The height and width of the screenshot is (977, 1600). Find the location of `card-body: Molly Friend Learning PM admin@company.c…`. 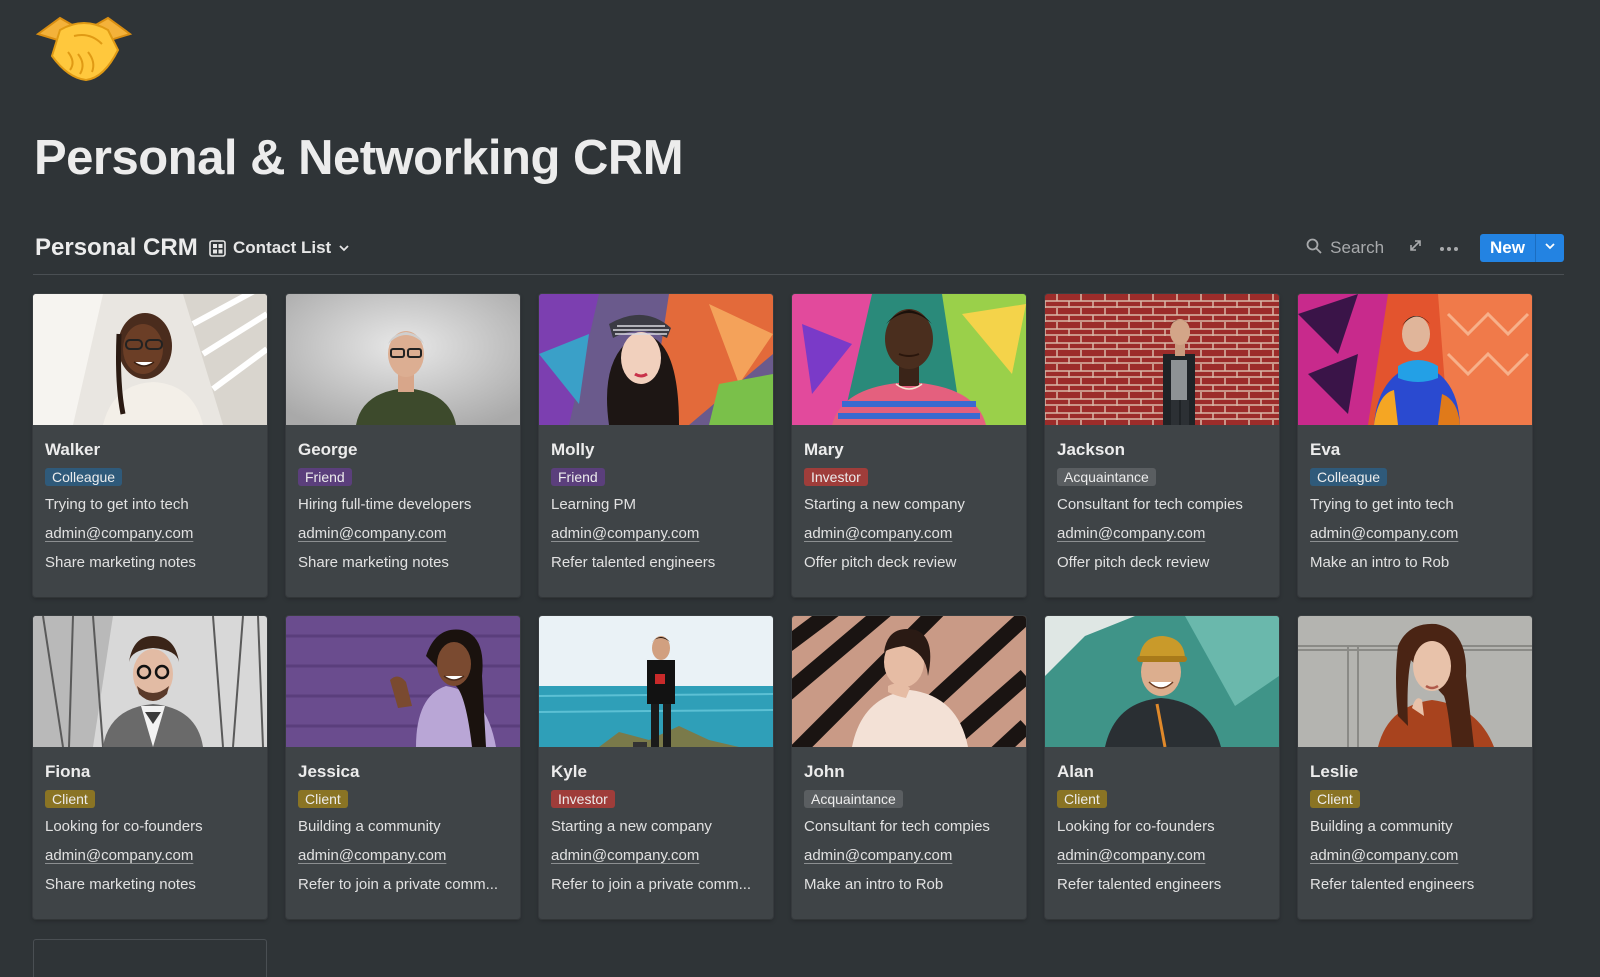

card-body: Molly Friend Learning PM admin@company.c… is located at coordinates (656, 501).